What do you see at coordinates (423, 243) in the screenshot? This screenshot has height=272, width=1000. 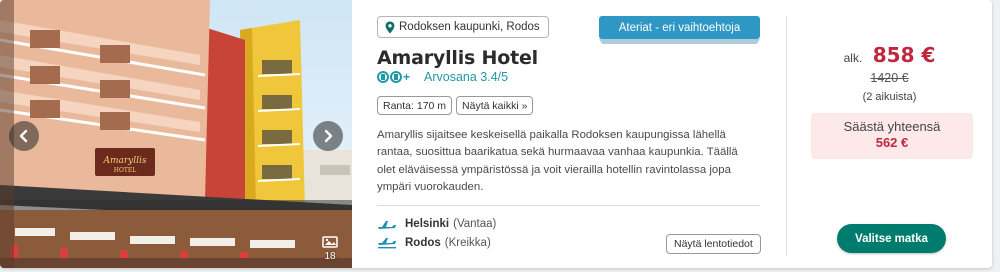 I see `return-city: Rodos` at bounding box center [423, 243].